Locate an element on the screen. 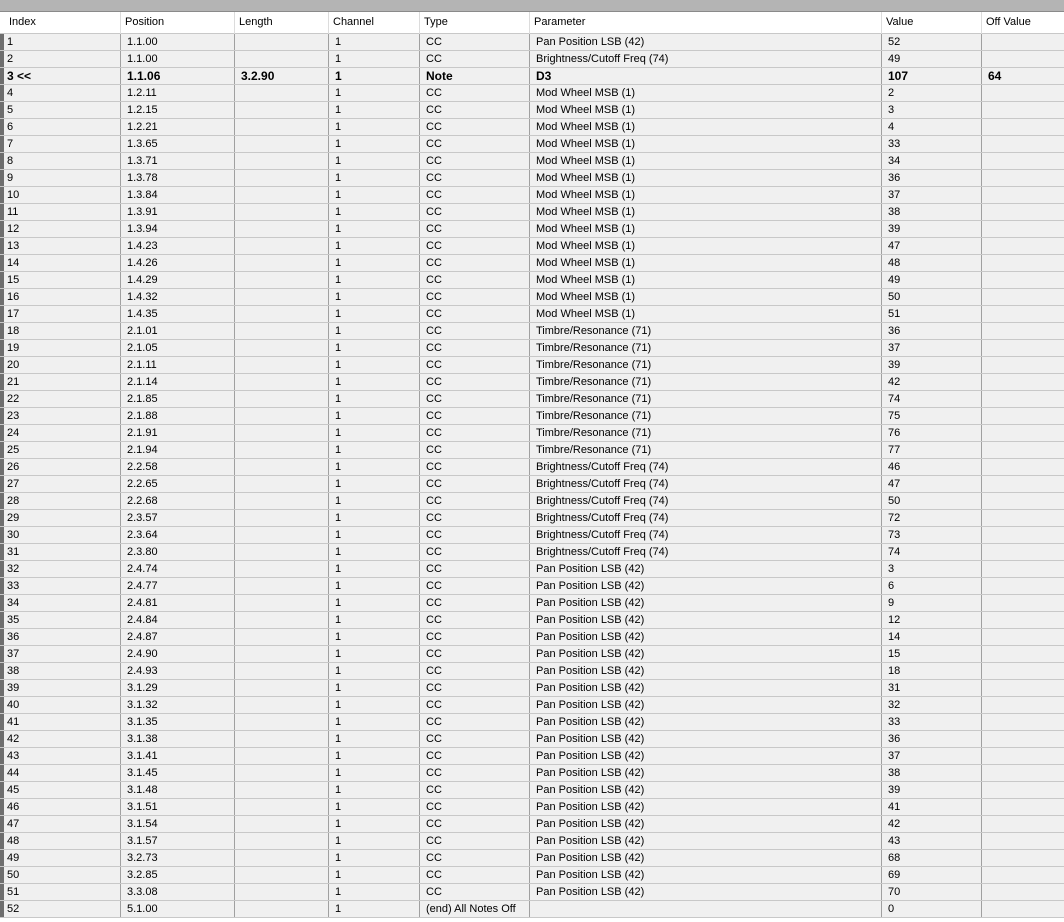 Image resolution: width=1064 pixels, height=922 pixels. position-cell: 3.2.85 is located at coordinates (178, 875).